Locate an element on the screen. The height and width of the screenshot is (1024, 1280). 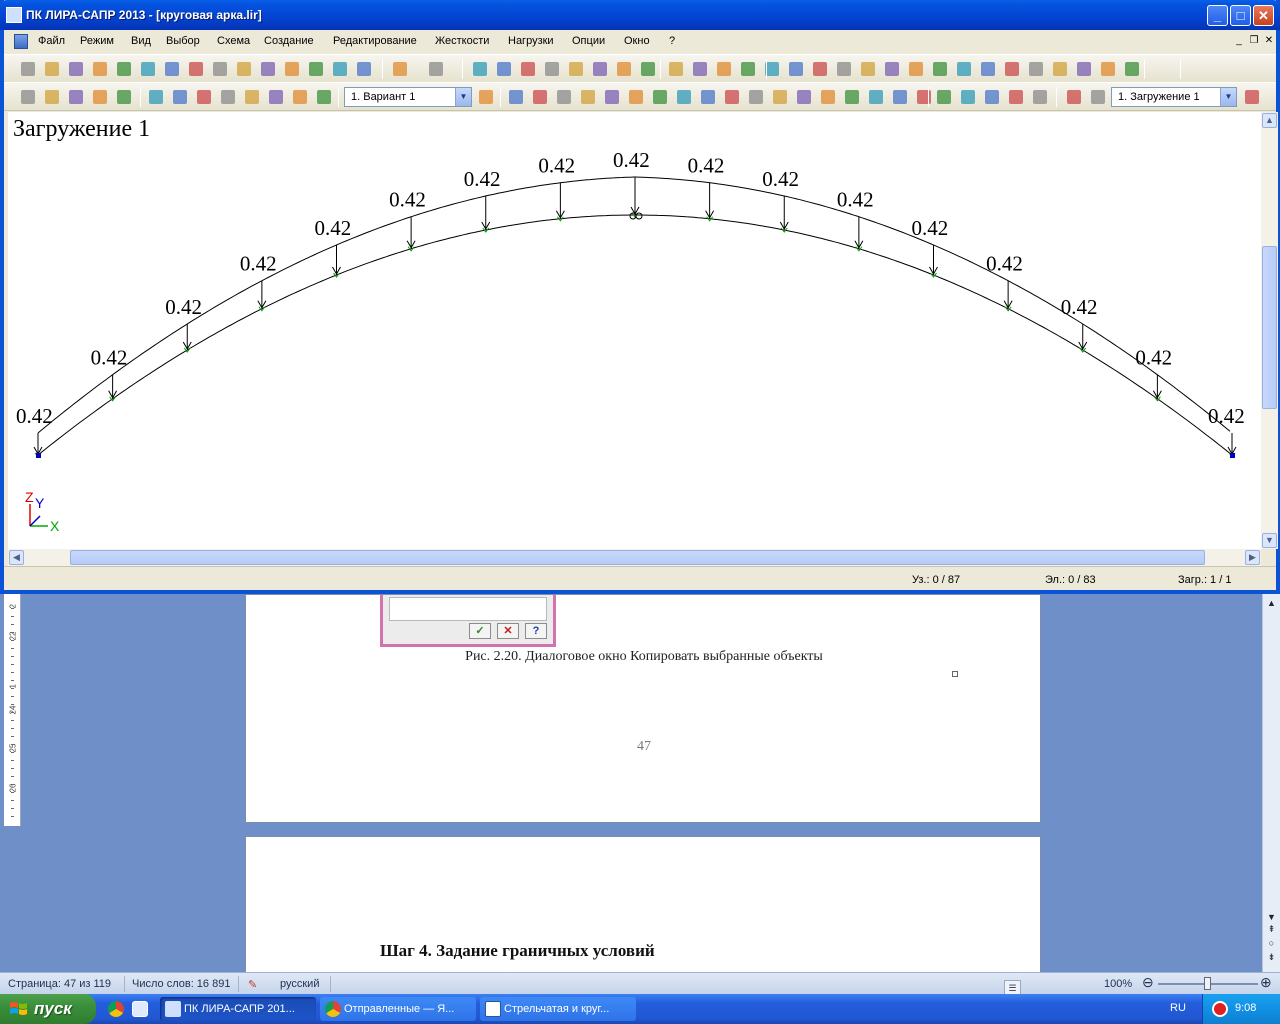
canvas-horizontal-scrollbar: ◀ ▶ is located at coordinates (634, 557).